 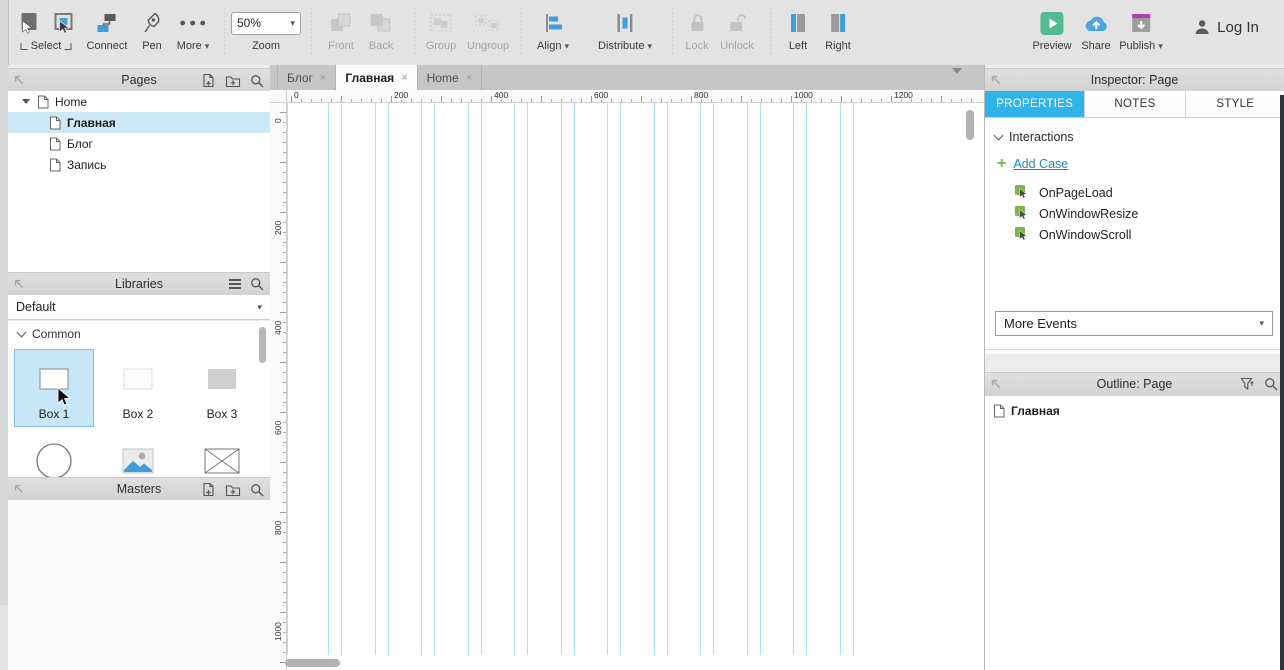 What do you see at coordinates (139, 101) in the screenshot?
I see `page-item-home: Home` at bounding box center [139, 101].